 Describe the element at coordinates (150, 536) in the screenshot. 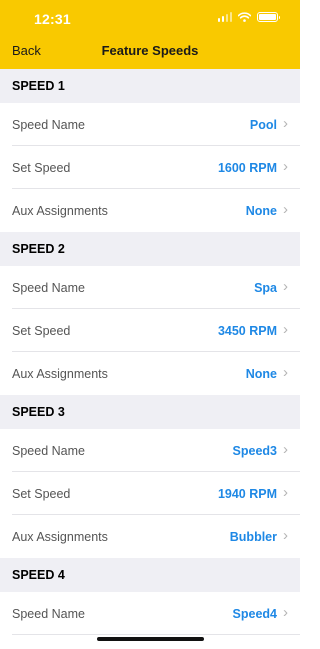

I see `setting-row: Aux Assignments Bubbler ›` at that location.